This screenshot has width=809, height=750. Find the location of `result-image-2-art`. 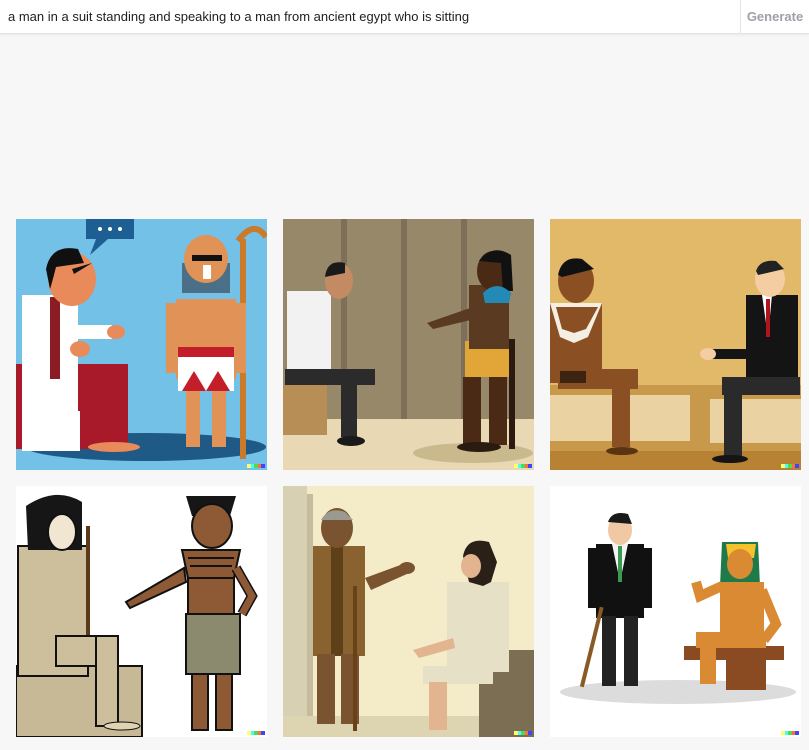

result-image-2-art is located at coordinates (408, 344).